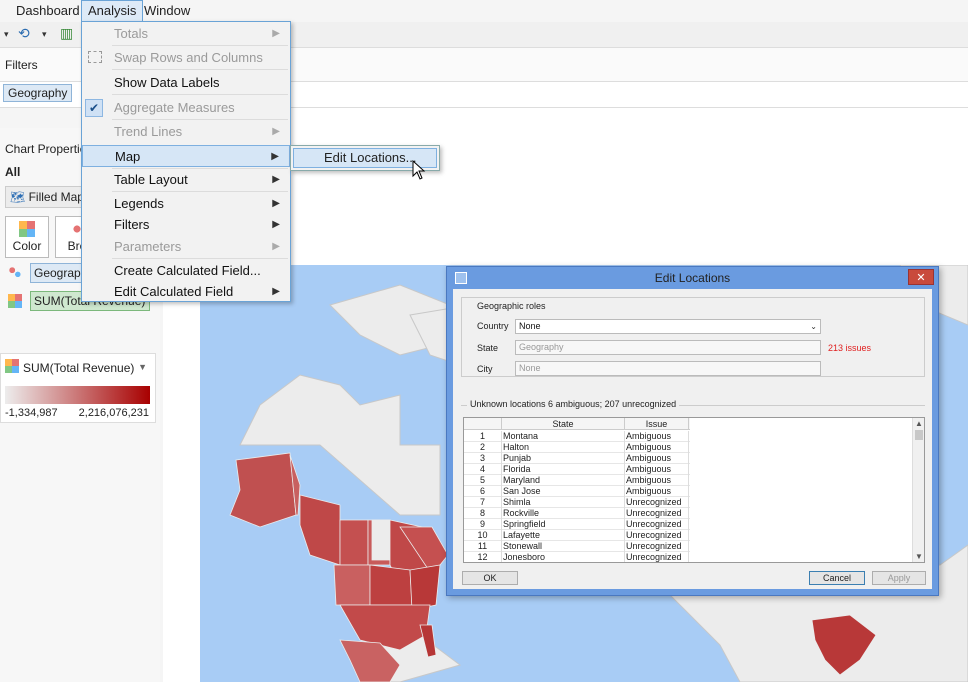 The height and width of the screenshot is (682, 968). What do you see at coordinates (483, 424) in the screenshot?
I see `row-number-header` at bounding box center [483, 424].